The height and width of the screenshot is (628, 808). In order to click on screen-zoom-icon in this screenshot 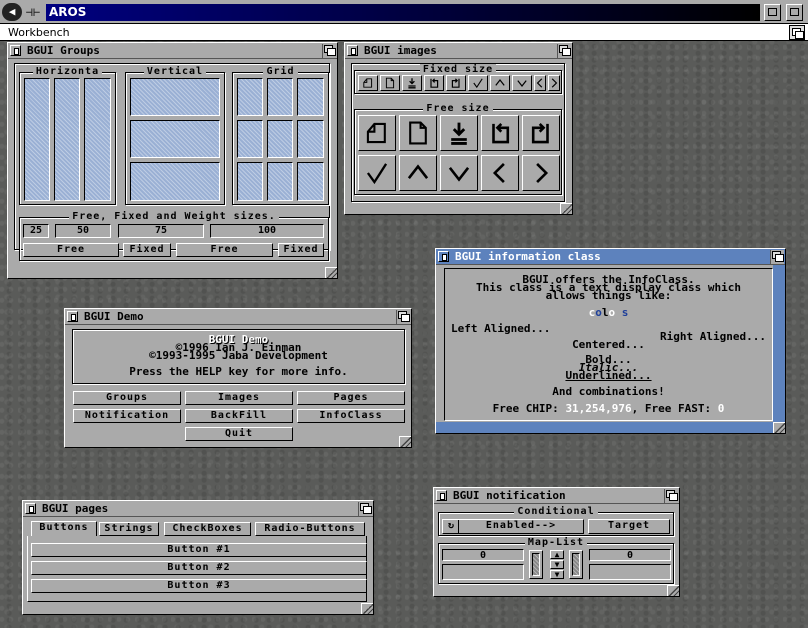, I will do `click(794, 12)`.